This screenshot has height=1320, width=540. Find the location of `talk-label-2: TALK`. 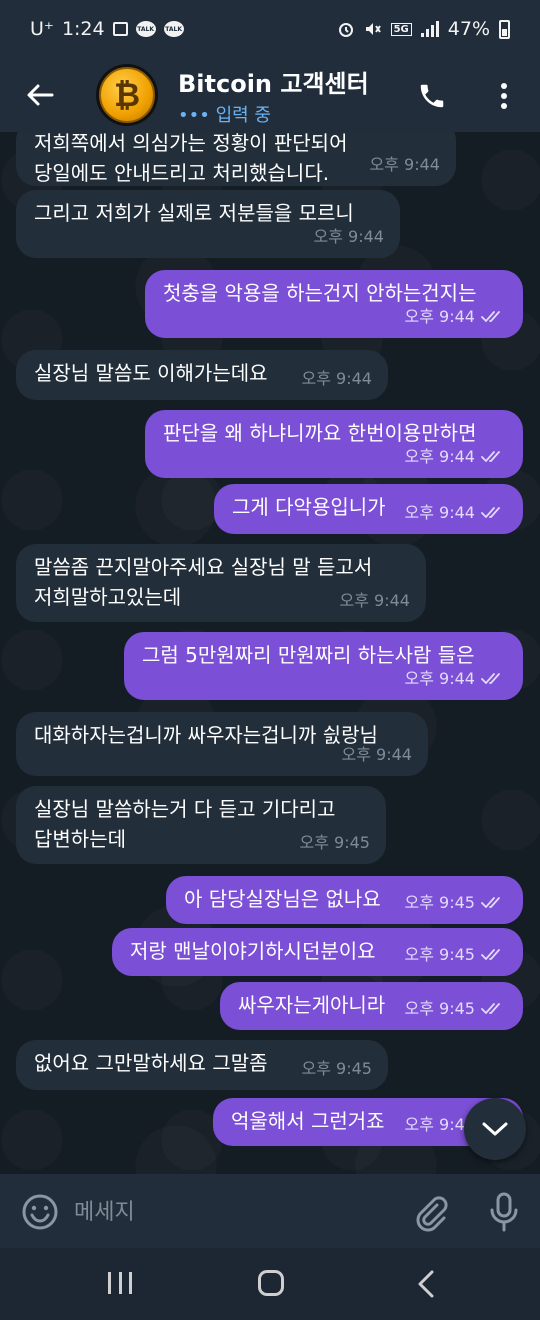

talk-label-2: TALK is located at coordinates (173, 29).